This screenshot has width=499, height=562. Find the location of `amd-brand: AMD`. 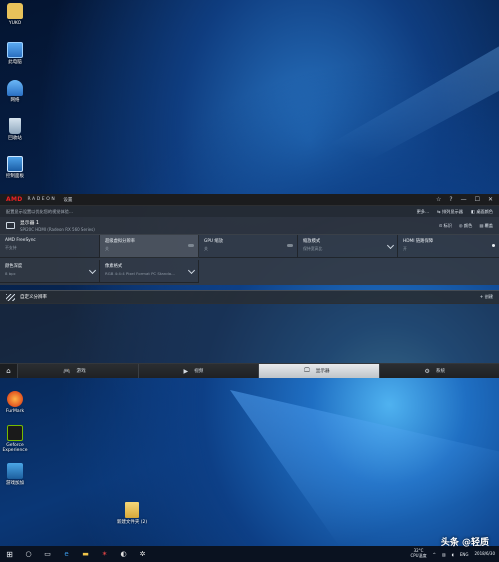

amd-brand: AMD is located at coordinates (14, 199).